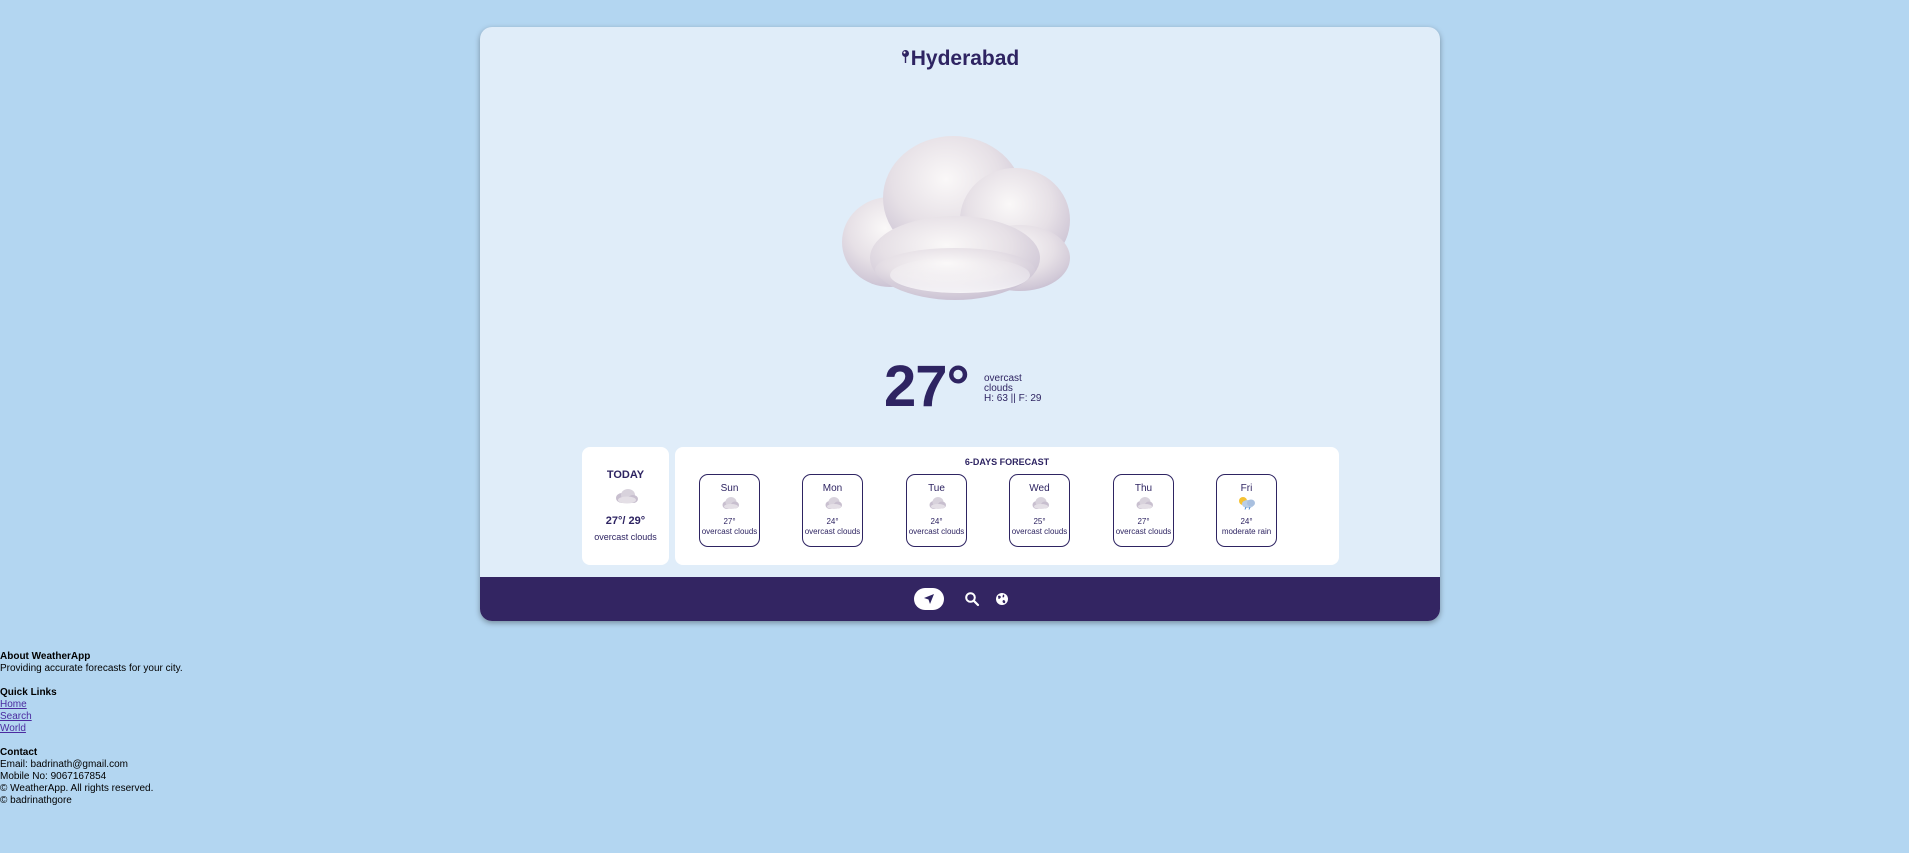 Image resolution: width=1909 pixels, height=853 pixels. What do you see at coordinates (91, 705) in the screenshot?
I see `link-home: Home` at bounding box center [91, 705].